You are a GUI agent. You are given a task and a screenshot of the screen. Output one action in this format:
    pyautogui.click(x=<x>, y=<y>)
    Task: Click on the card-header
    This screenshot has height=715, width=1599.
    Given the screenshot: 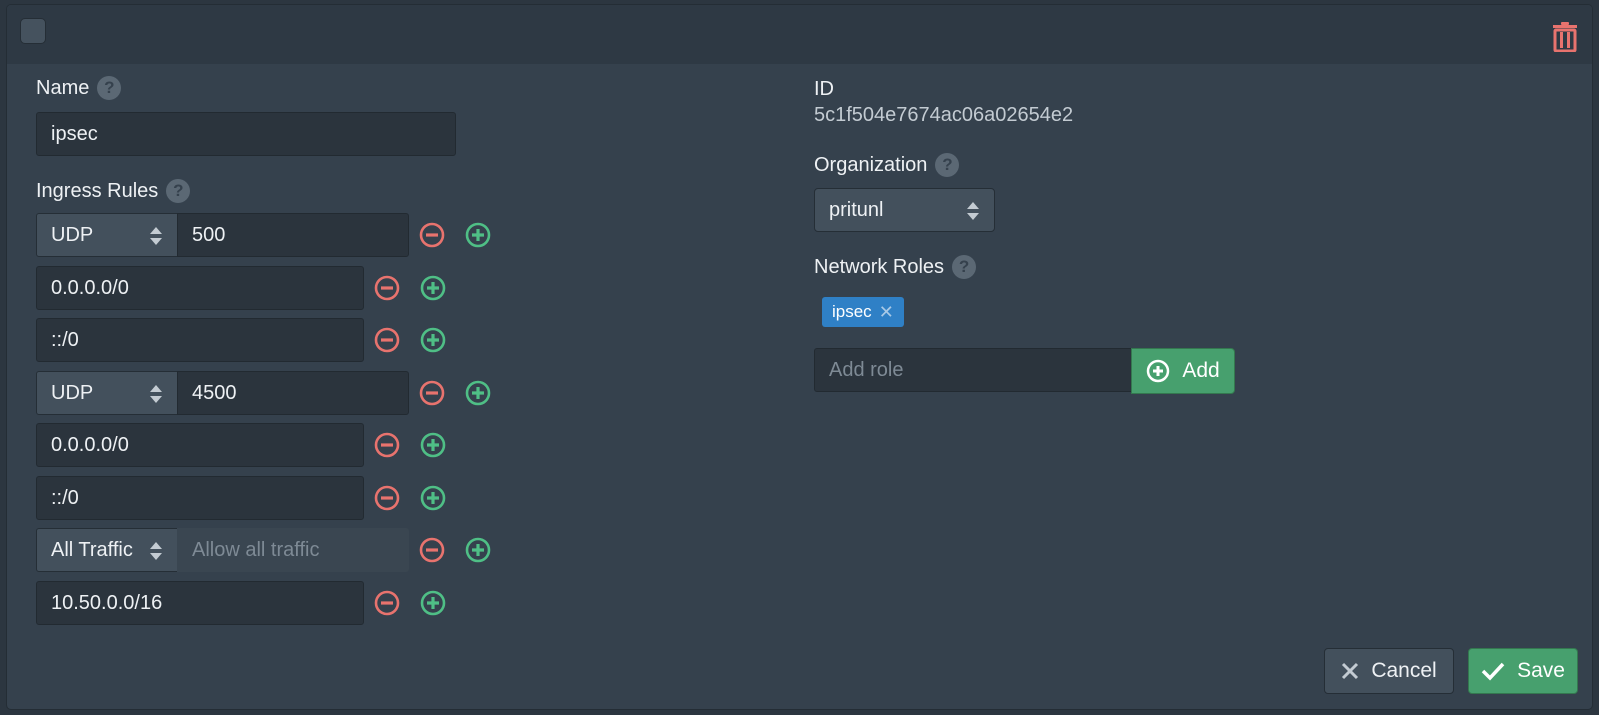 What is the action you would take?
    pyautogui.click(x=799, y=34)
    